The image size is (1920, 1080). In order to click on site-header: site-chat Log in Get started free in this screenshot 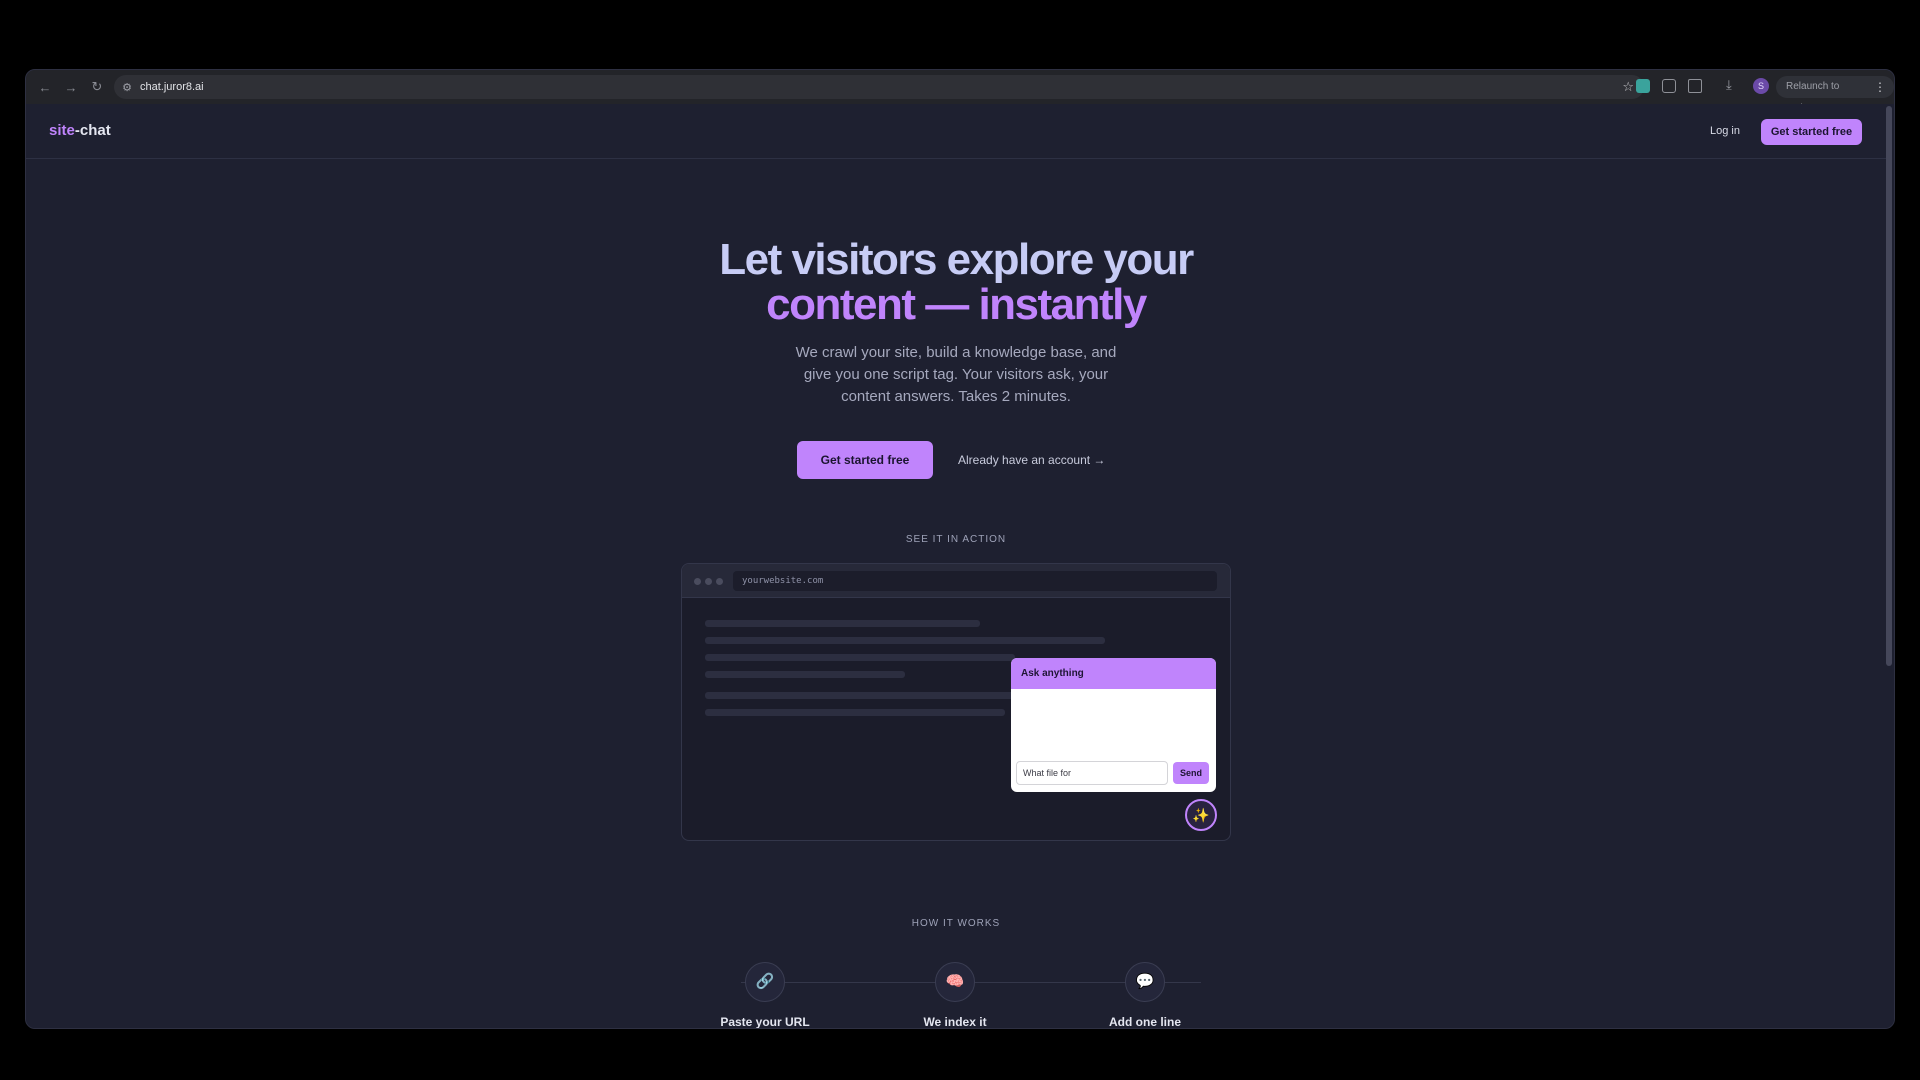, I will do `click(956, 131)`.